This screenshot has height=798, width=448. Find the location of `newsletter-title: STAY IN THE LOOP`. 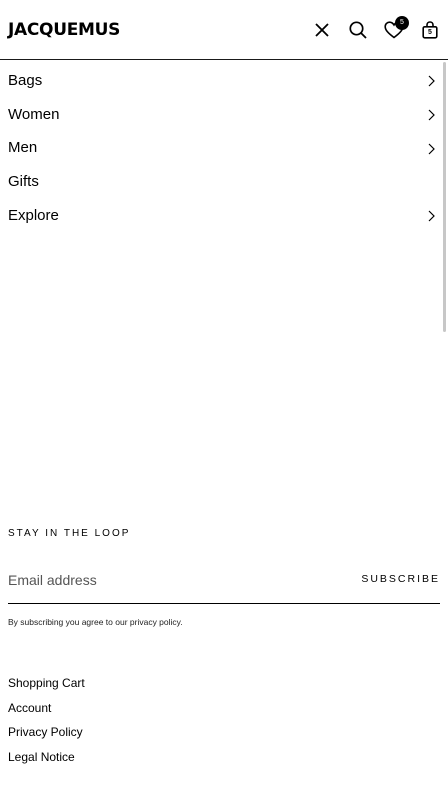

newsletter-title: STAY IN THE LOOP is located at coordinates (69, 533).